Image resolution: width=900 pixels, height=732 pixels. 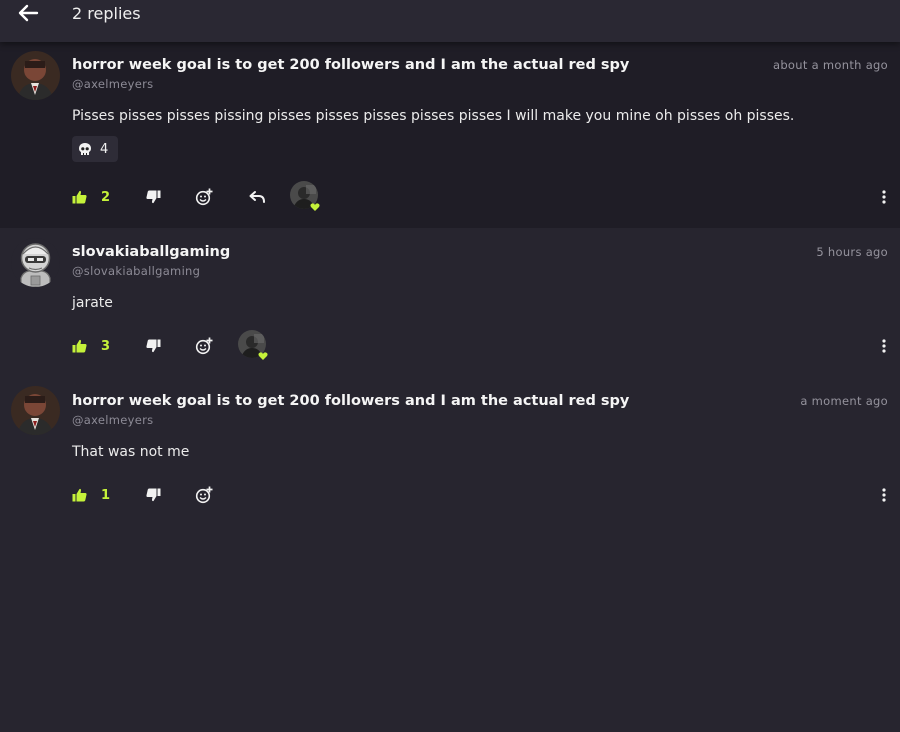 I want to click on like-count: 2, so click(x=106, y=197).